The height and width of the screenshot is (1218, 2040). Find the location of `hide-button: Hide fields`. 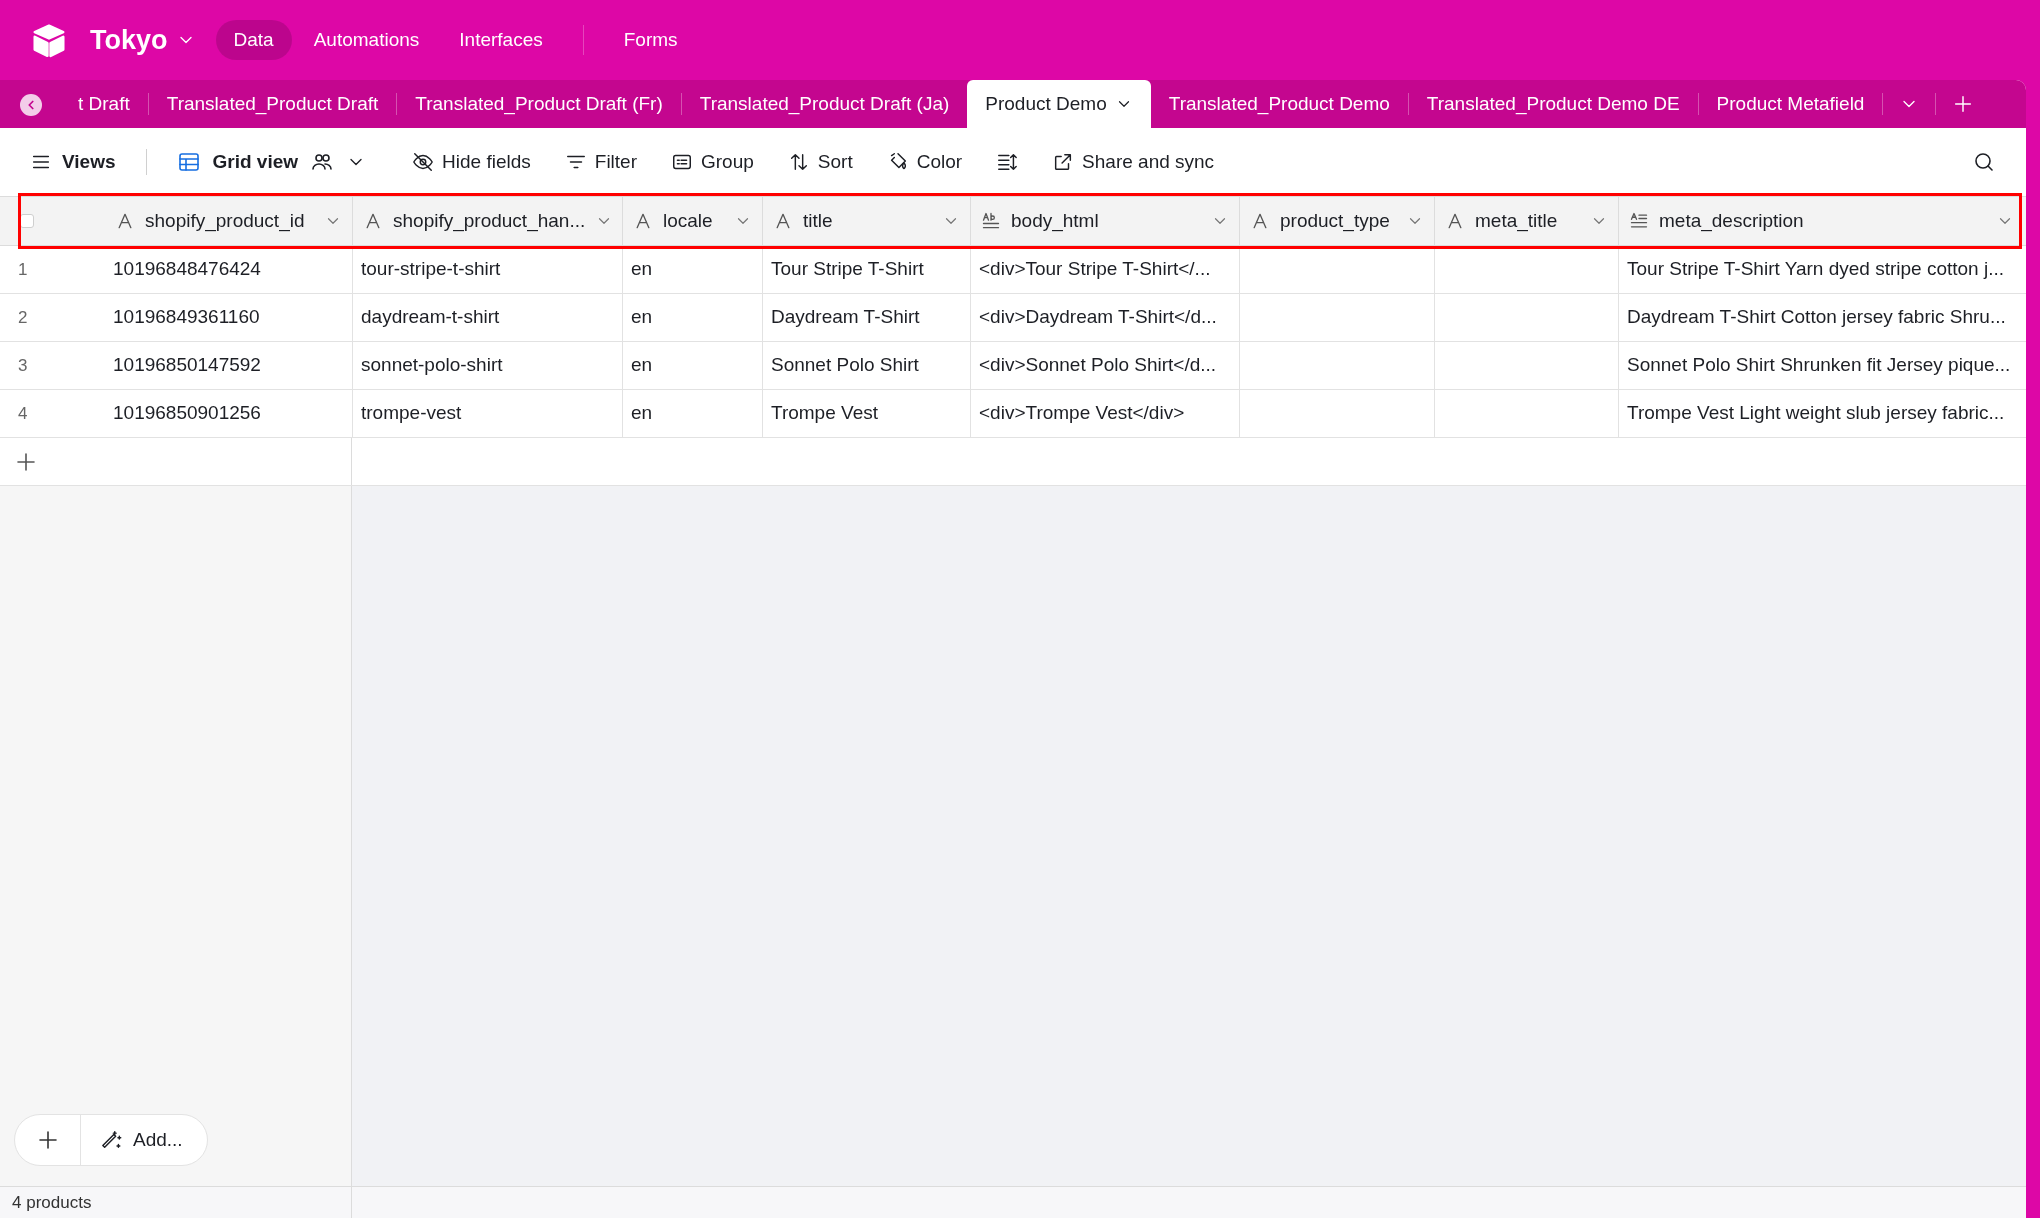

hide-button: Hide fields is located at coordinates (471, 162).